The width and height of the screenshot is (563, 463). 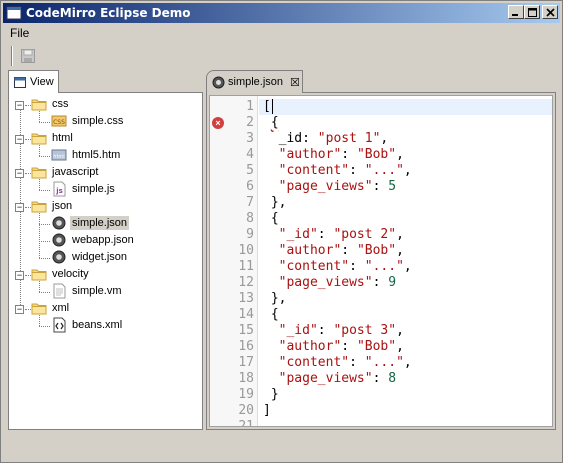 I want to click on save-button, so click(x=28, y=56).